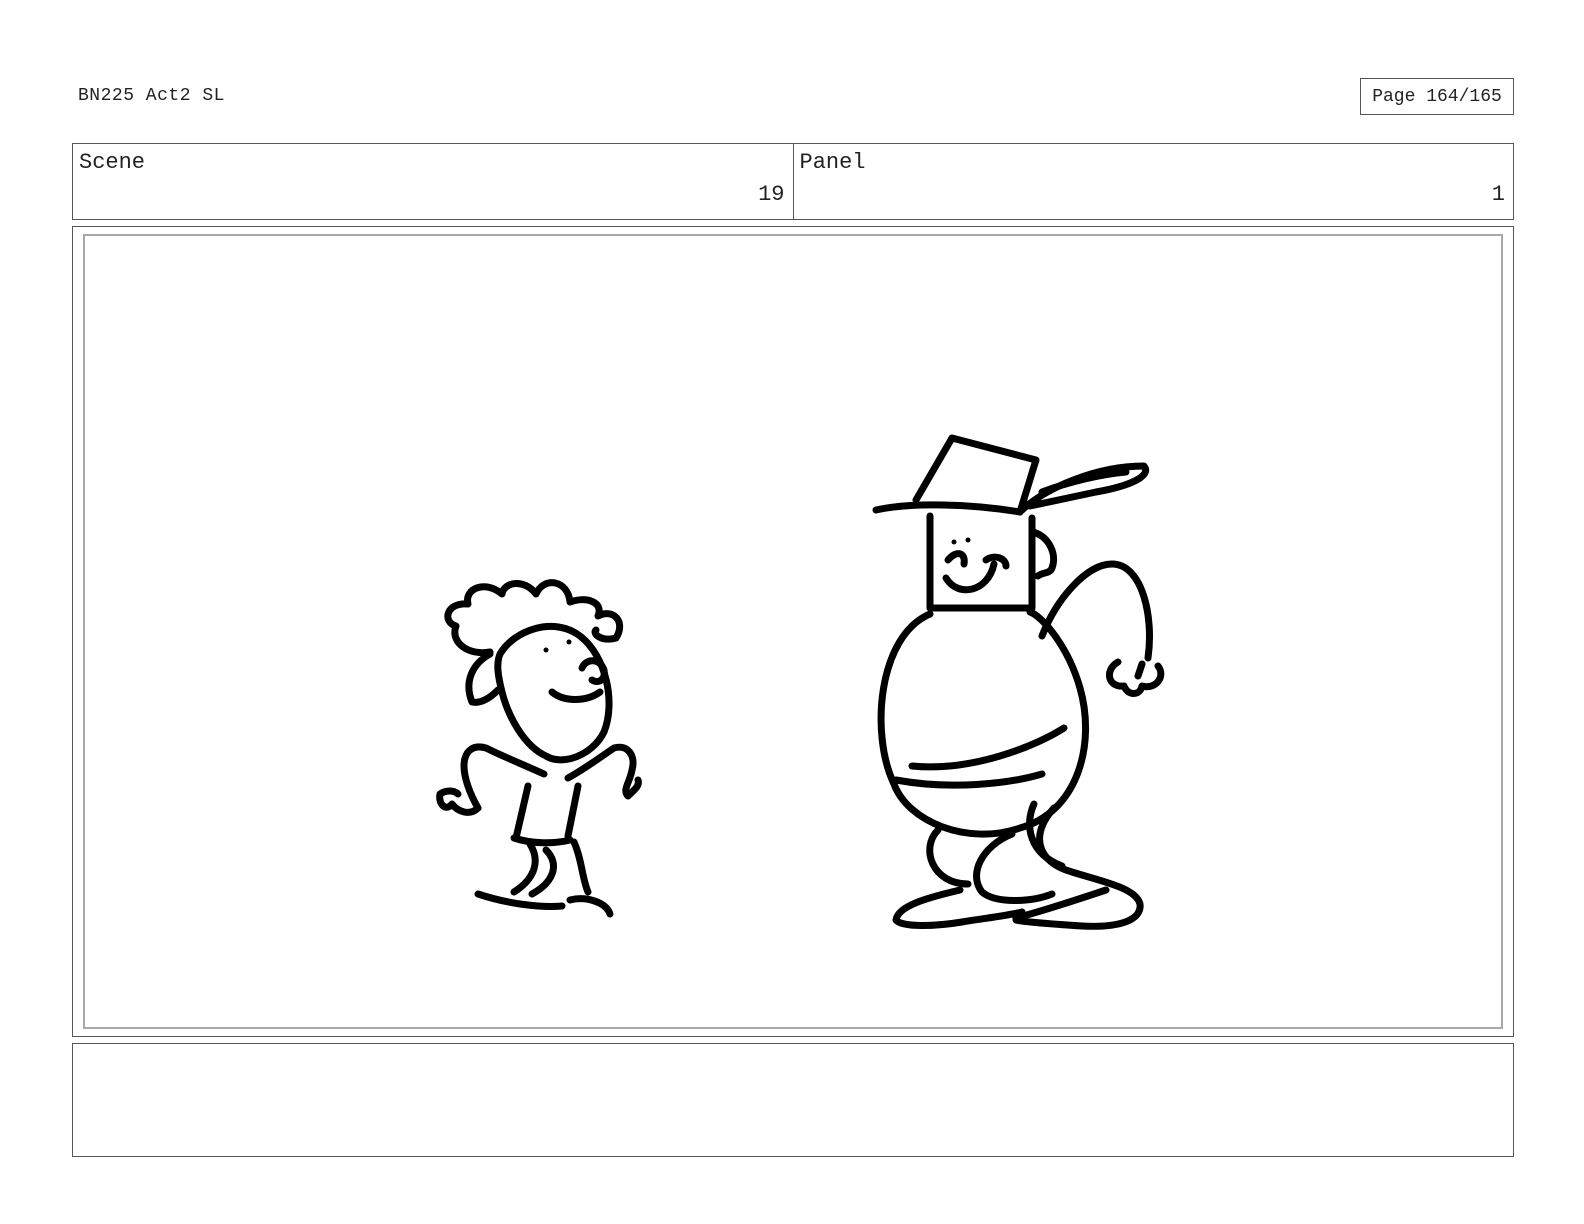 This screenshot has width=1584, height=1224. What do you see at coordinates (832, 162) in the screenshot?
I see `panel-label: Panel` at bounding box center [832, 162].